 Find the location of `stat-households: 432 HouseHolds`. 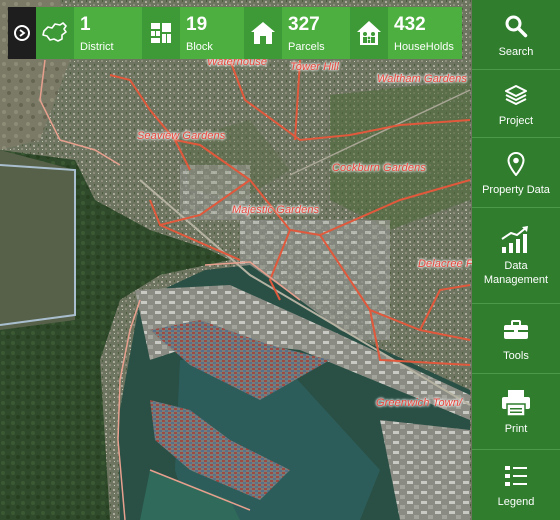

stat-households: 432 HouseHolds is located at coordinates (406, 33).